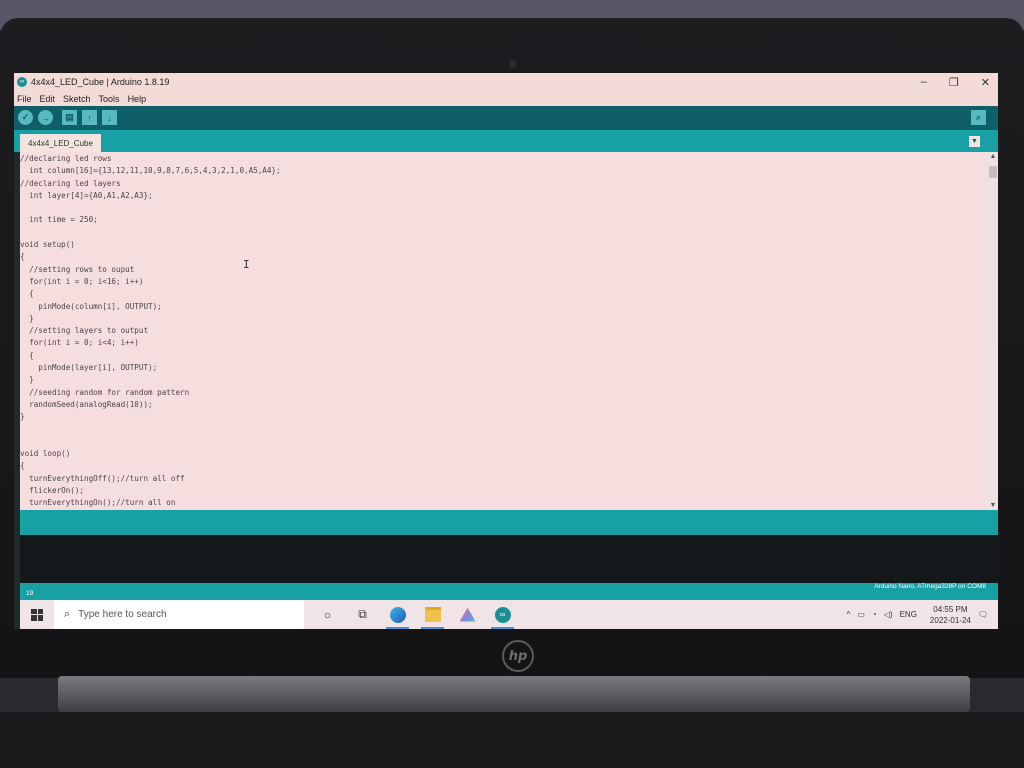 This screenshot has height=768, width=1024. I want to click on clock-date: 2022-01-24, so click(950, 620).